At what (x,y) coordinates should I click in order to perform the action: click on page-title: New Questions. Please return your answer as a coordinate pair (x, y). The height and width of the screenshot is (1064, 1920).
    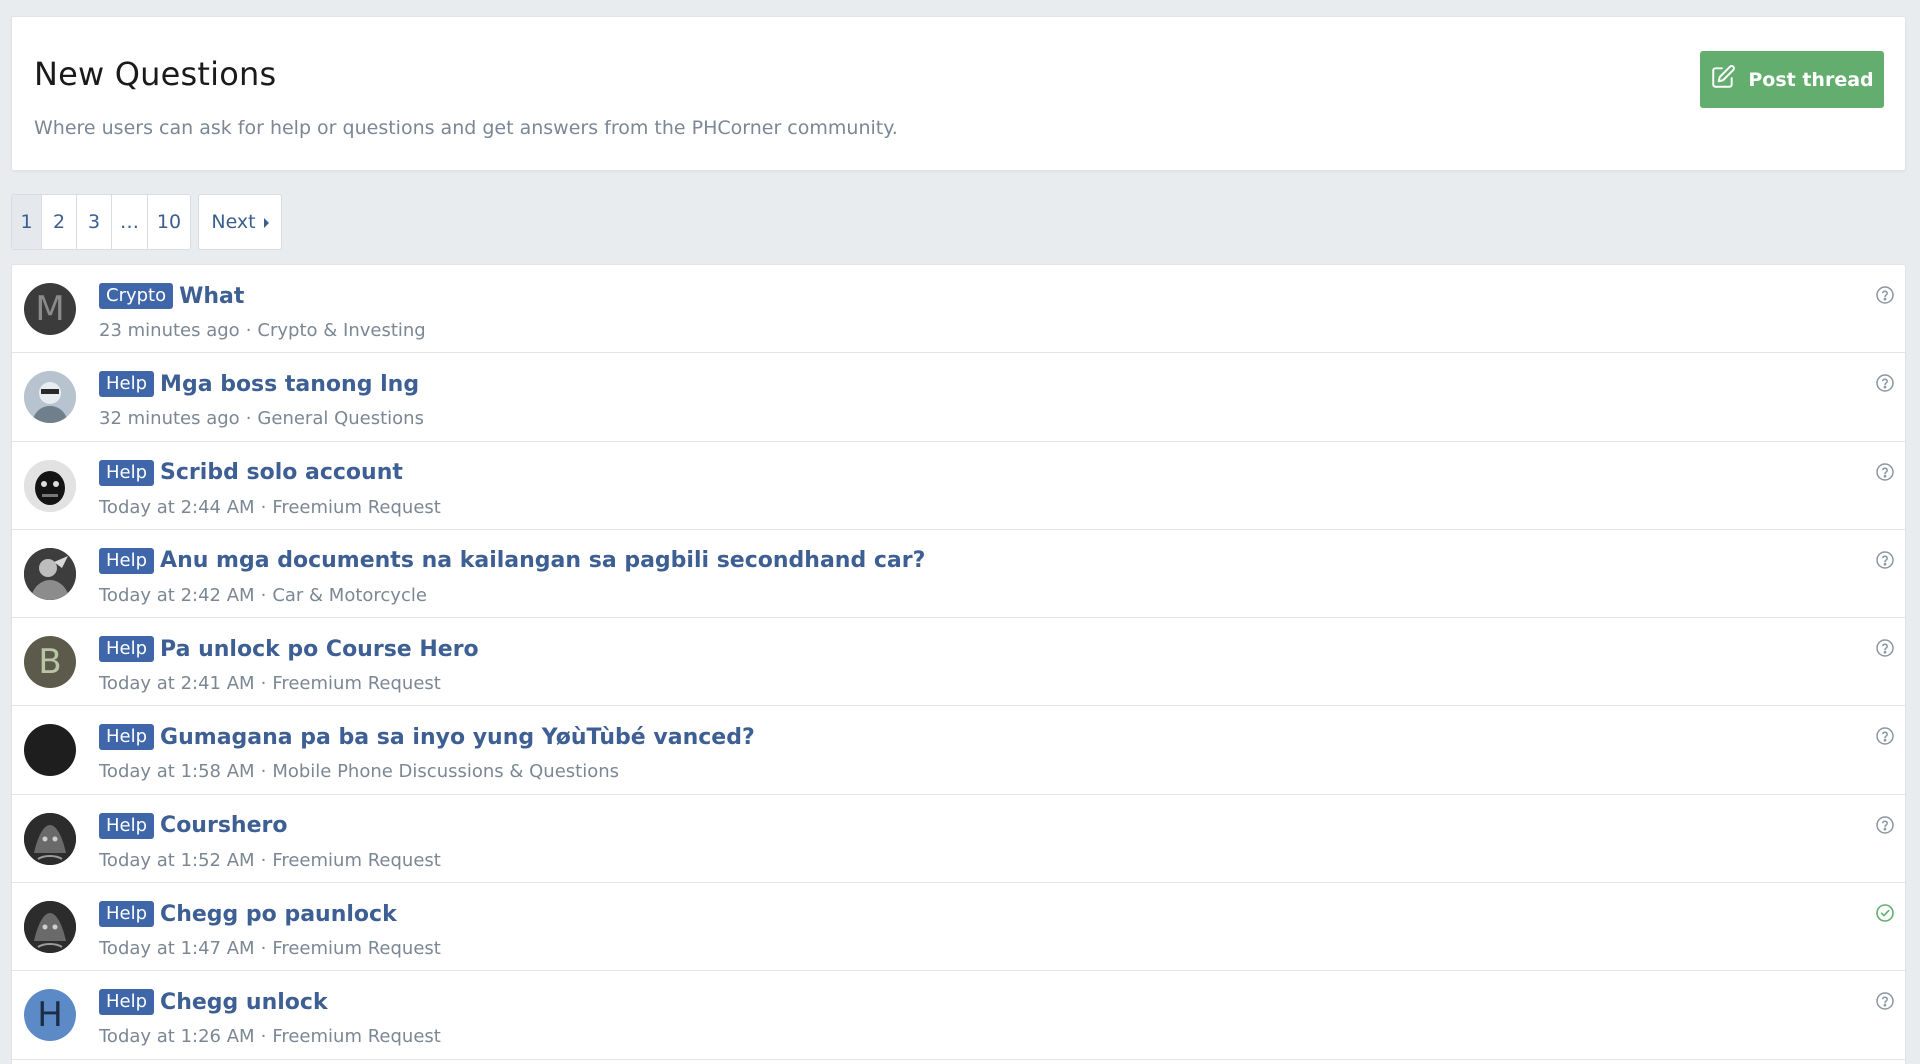
    Looking at the image, I should click on (155, 74).